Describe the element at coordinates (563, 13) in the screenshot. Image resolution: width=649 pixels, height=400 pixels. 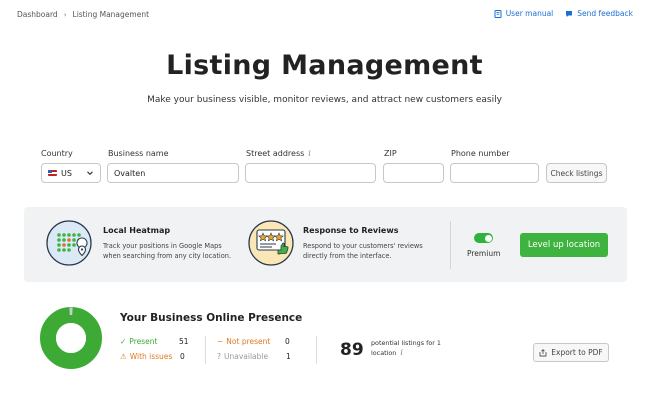
I see `top-links: User manual Send feedback` at that location.